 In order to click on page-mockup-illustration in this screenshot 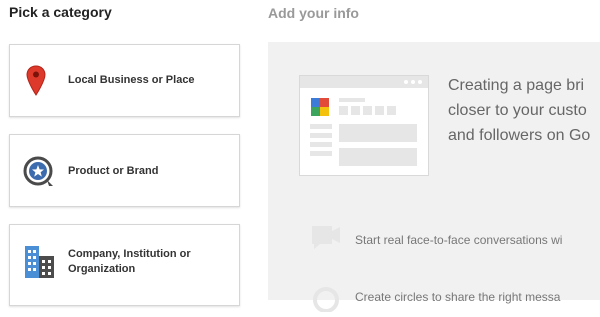, I will do `click(364, 125)`.